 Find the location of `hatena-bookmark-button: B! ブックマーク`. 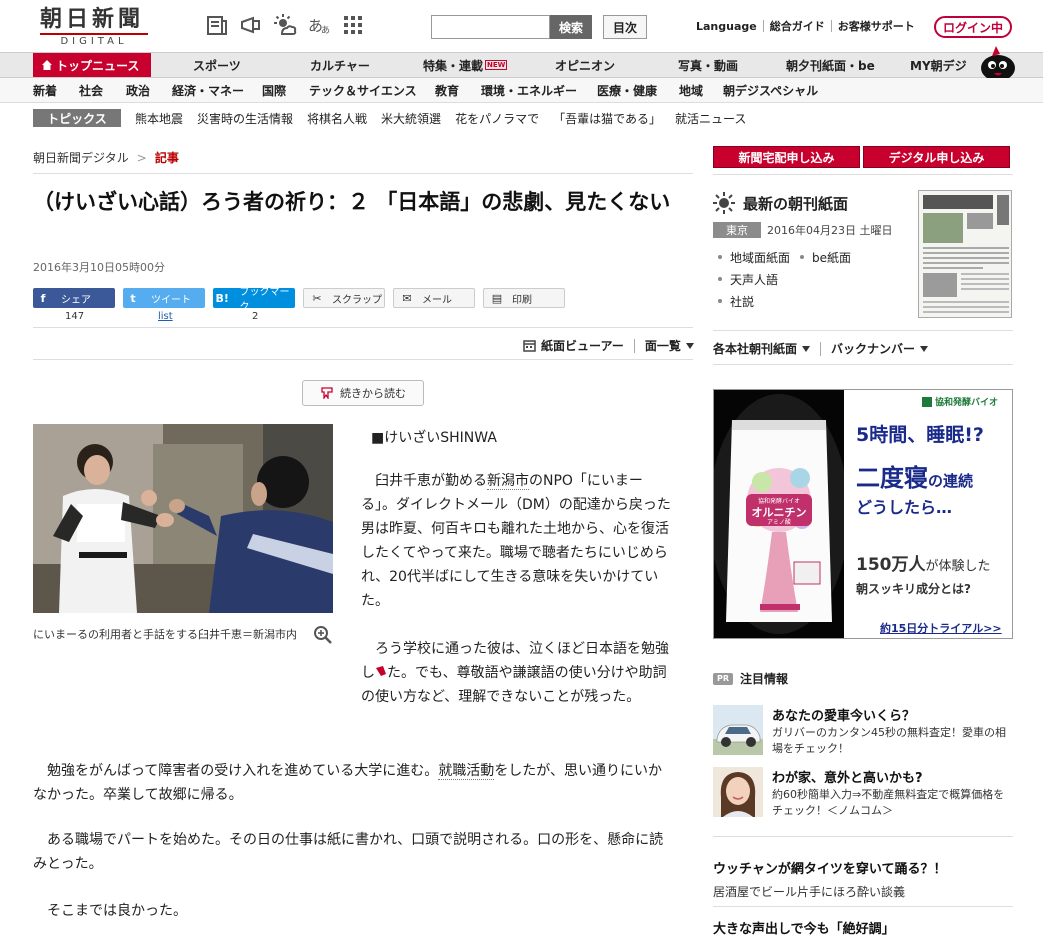

hatena-bookmark-button: B! ブックマーク is located at coordinates (254, 300).